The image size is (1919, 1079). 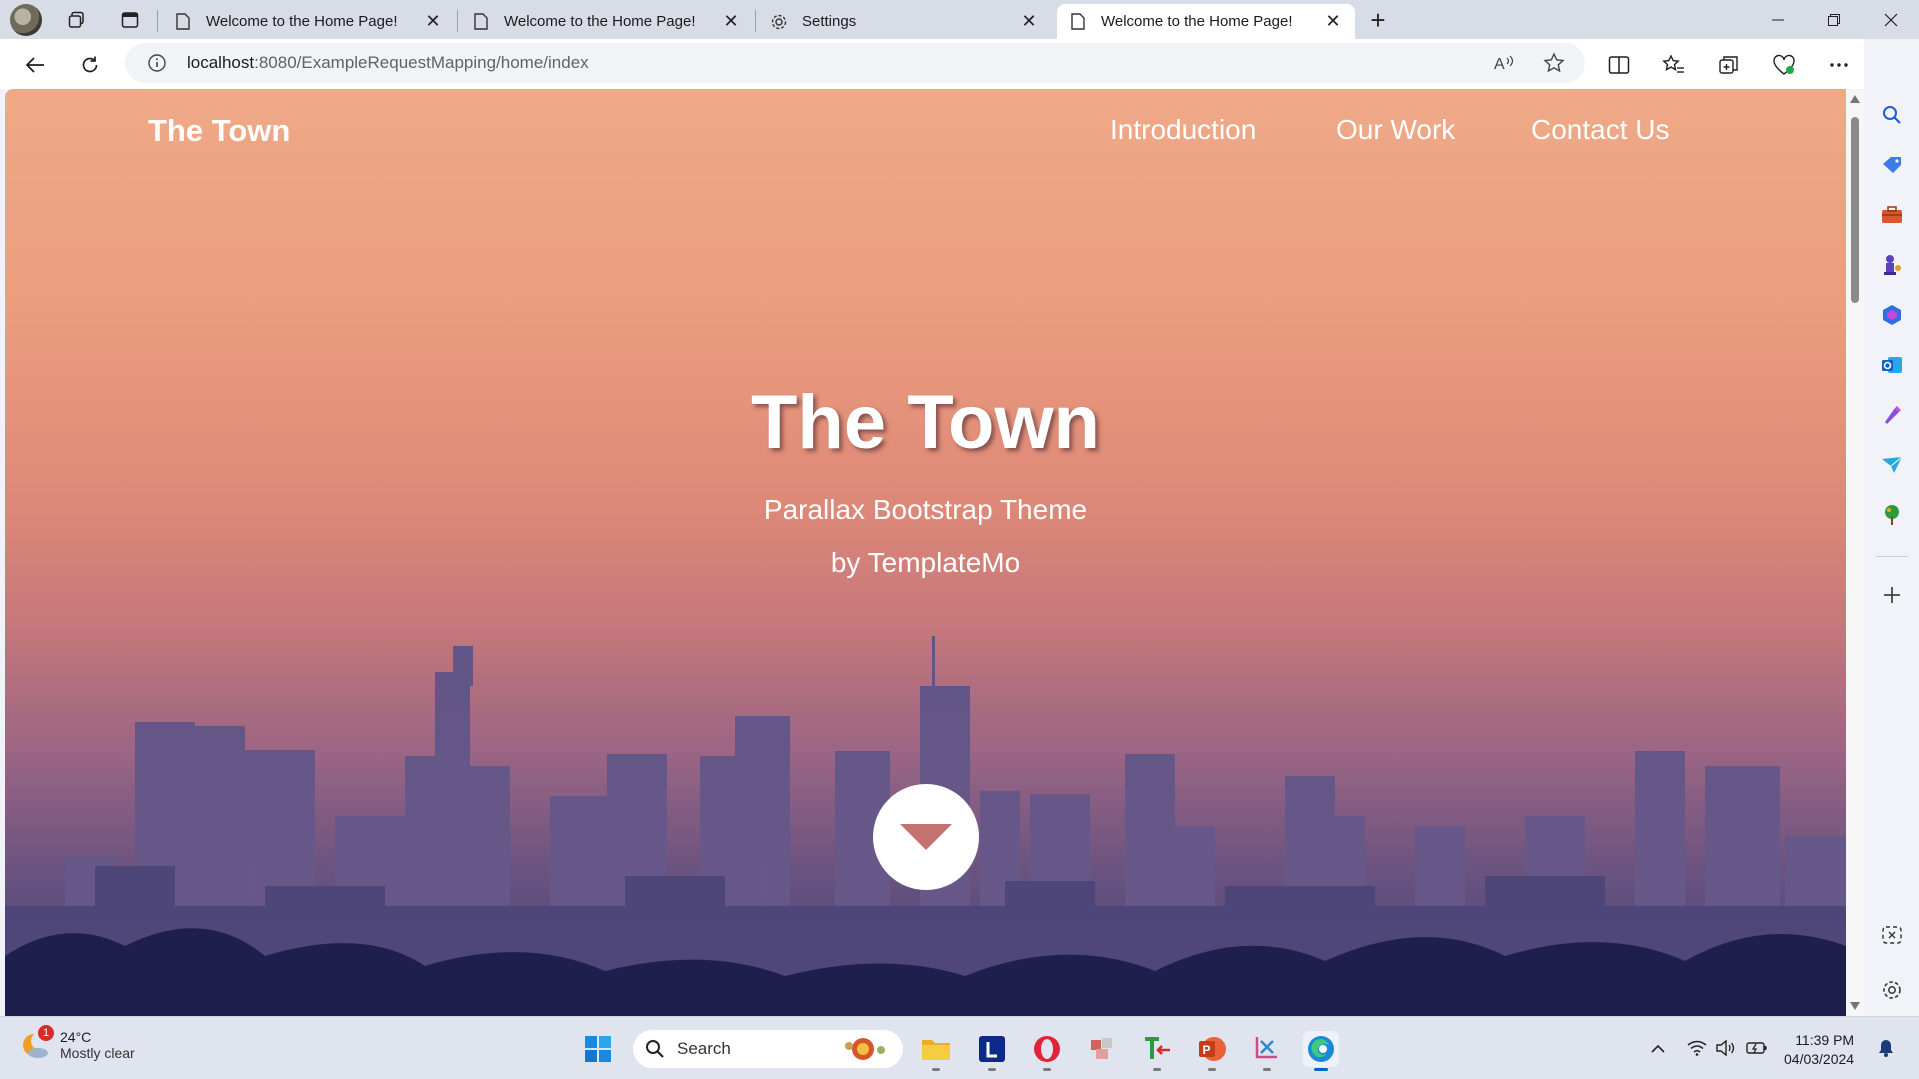 What do you see at coordinates (768, 1049) in the screenshot?
I see `taskbar-search-box: Search` at bounding box center [768, 1049].